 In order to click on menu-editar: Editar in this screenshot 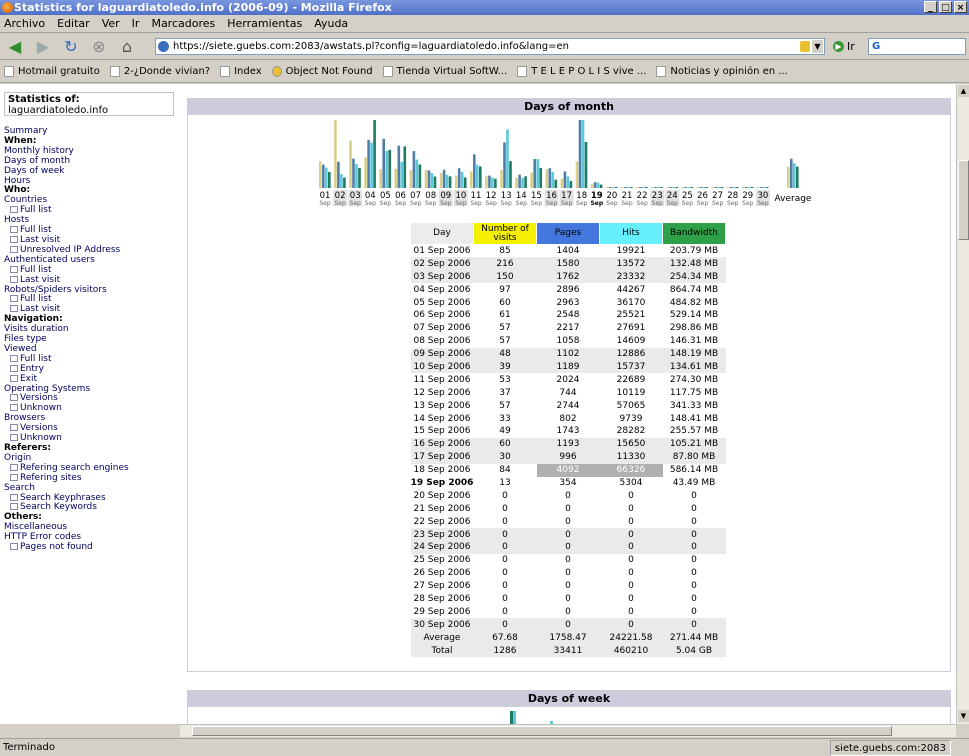, I will do `click(73, 23)`.